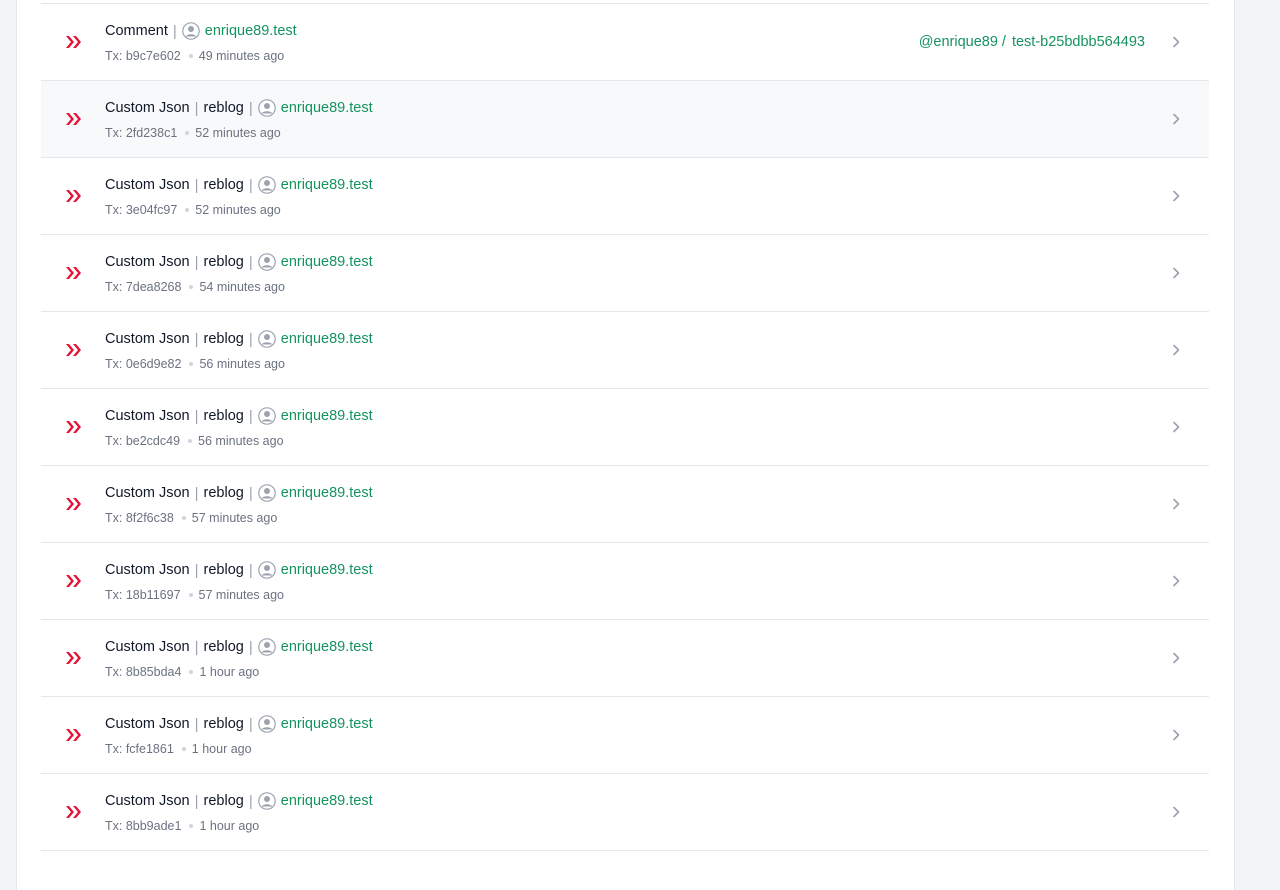 The height and width of the screenshot is (890, 1280). Describe the element at coordinates (141, 210) in the screenshot. I see `tx-id: Tx: 3e04fc97` at that location.